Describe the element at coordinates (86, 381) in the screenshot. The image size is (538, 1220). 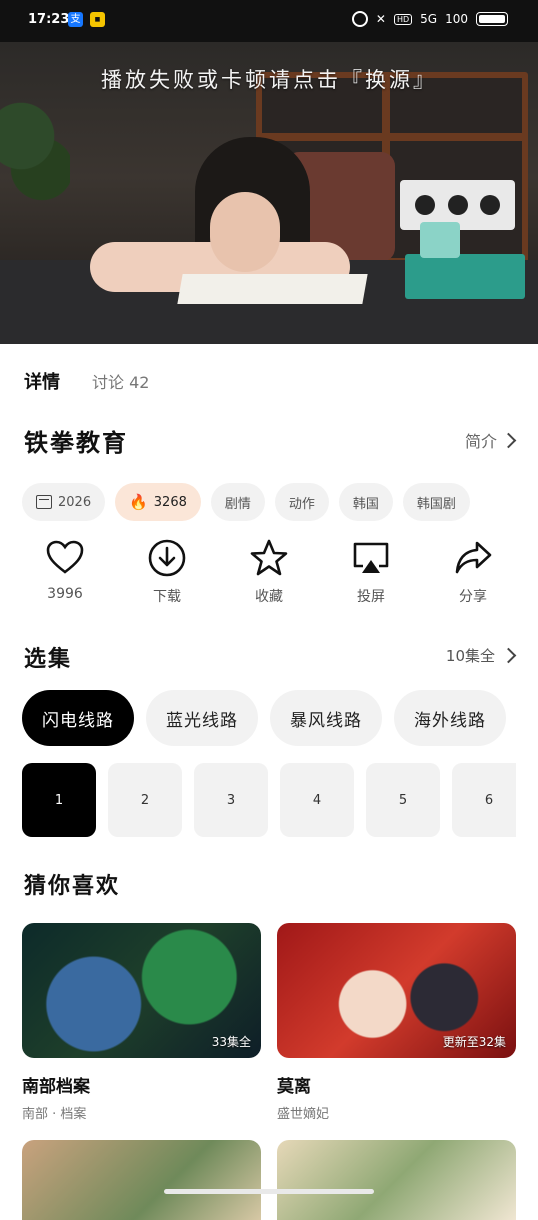
I see `detail-tabs: 详情 讨论 42` at that location.